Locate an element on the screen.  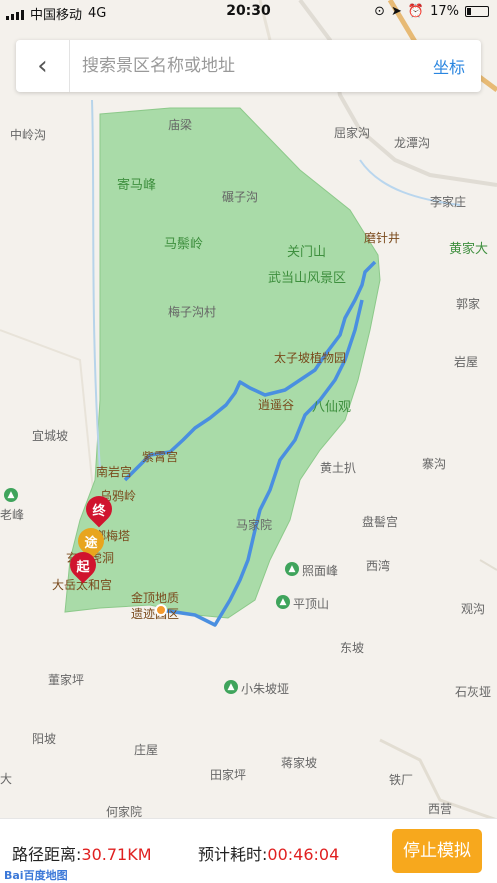
map-label: 中岭沟 is located at coordinates (28, 135).